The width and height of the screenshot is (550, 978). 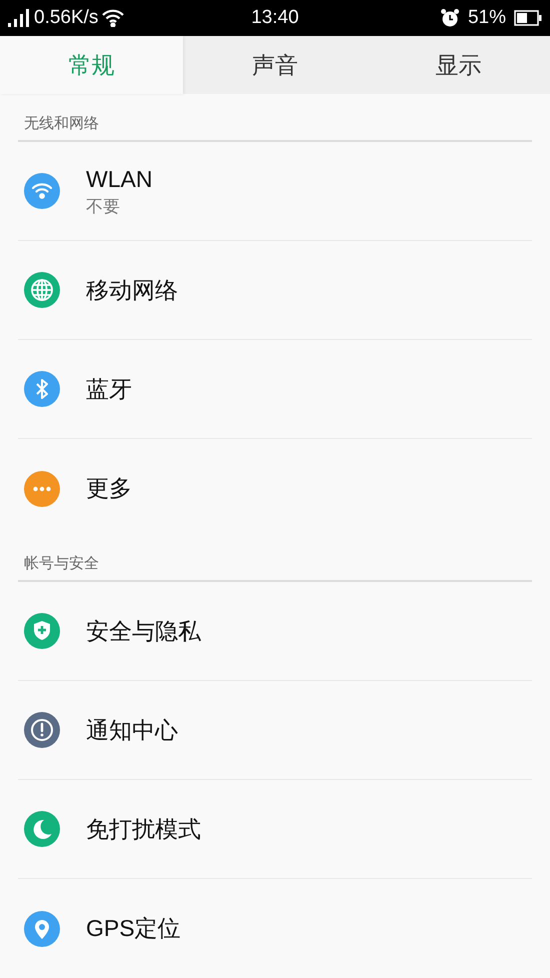 What do you see at coordinates (109, 389) in the screenshot?
I see `item-label: 蓝牙` at bounding box center [109, 389].